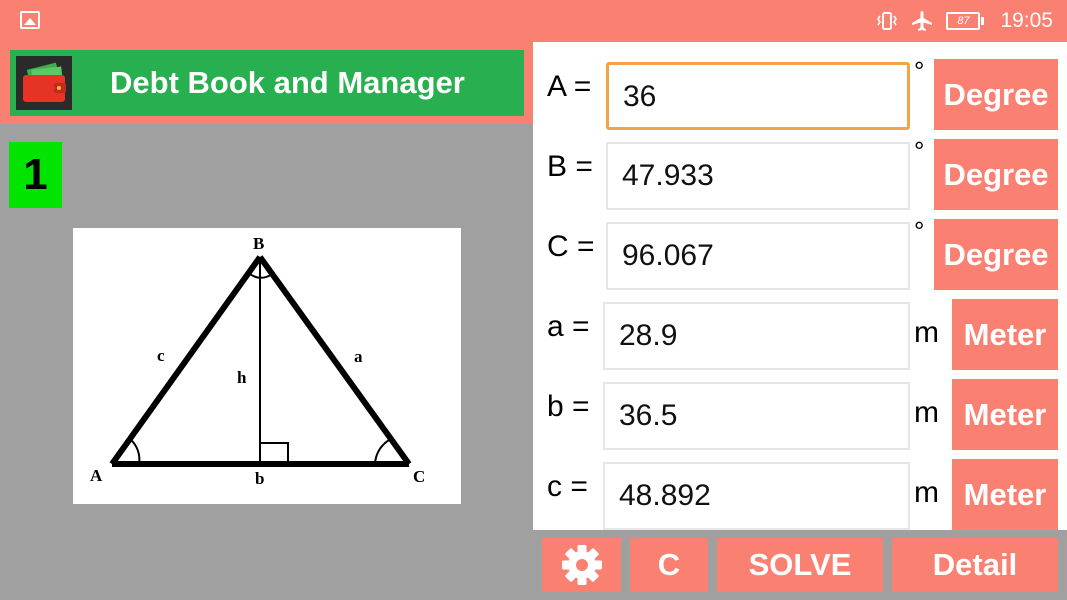 Image resolution: width=1067 pixels, height=600 pixels. Describe the element at coordinates (568, 406) in the screenshot. I see `side-b-field-label: b =` at that location.